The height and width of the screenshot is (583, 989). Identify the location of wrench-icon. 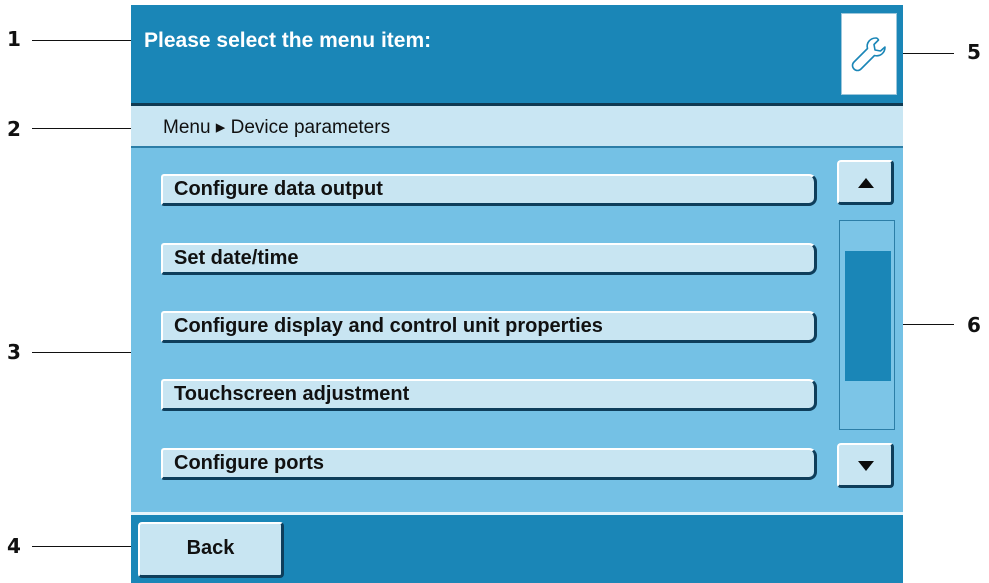
(868, 54).